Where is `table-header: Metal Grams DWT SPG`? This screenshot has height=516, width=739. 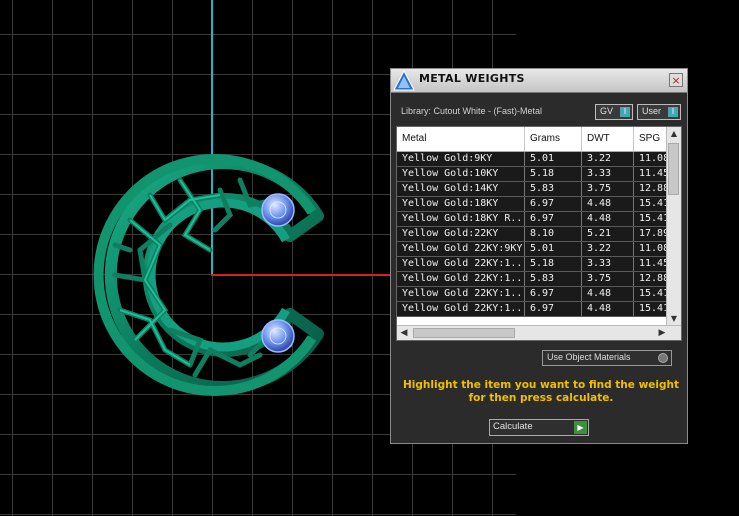
table-header: Metal Grams DWT SPG is located at coordinates (533, 139).